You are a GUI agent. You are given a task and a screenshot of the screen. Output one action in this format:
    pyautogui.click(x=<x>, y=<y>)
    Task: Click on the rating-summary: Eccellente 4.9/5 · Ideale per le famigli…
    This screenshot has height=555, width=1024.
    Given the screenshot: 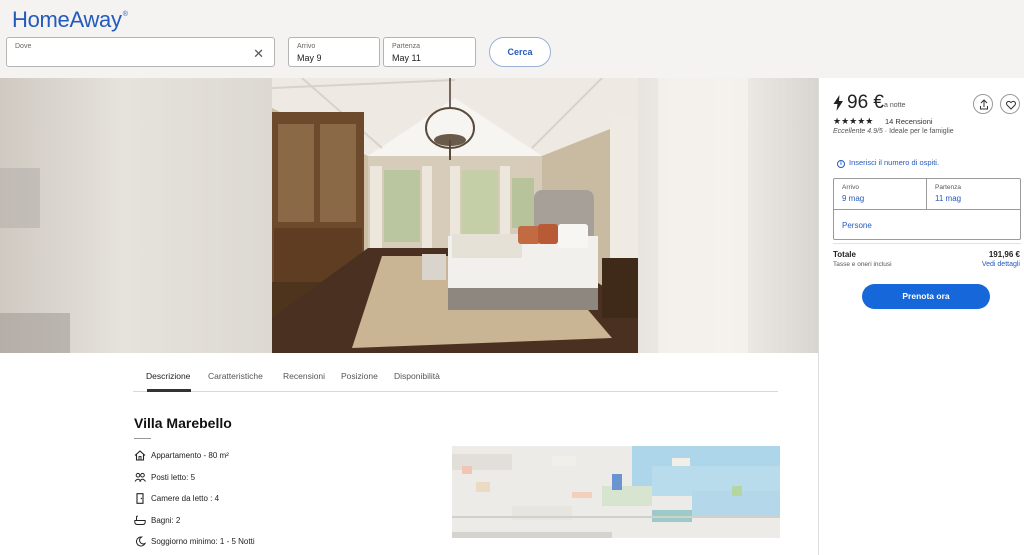 What is the action you would take?
    pyautogui.click(x=893, y=131)
    